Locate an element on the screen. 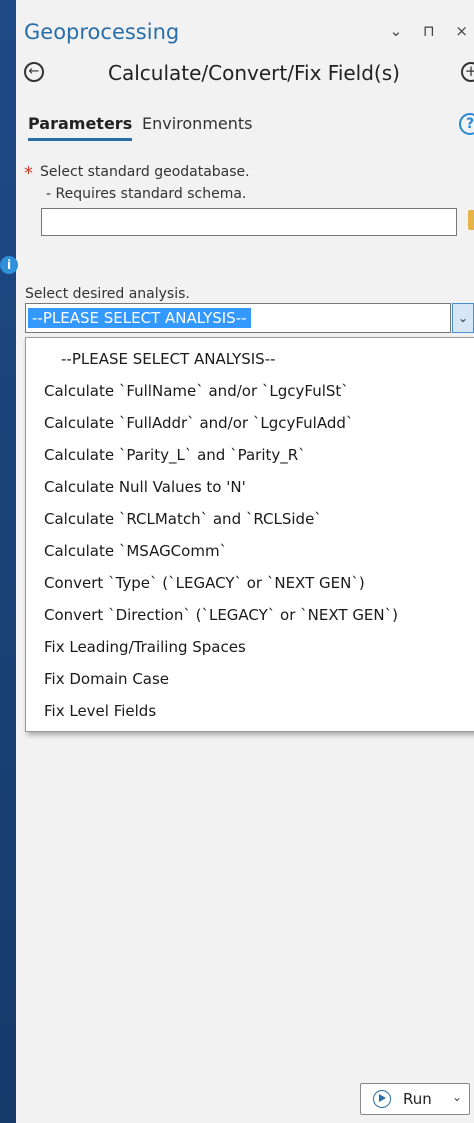 The height and width of the screenshot is (1123, 474). help-icon: ? is located at coordinates (466, 124).